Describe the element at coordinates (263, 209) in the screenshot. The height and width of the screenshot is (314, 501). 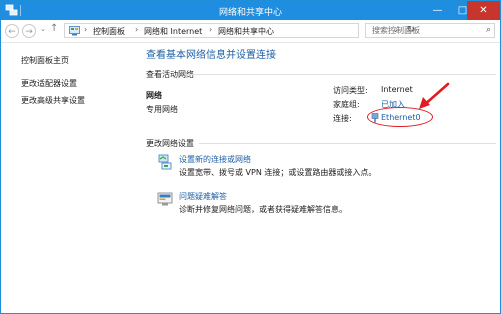
I see `troubleshoot-description: 诊断并修复网络问题，或者获得疑难解答信息。` at that location.